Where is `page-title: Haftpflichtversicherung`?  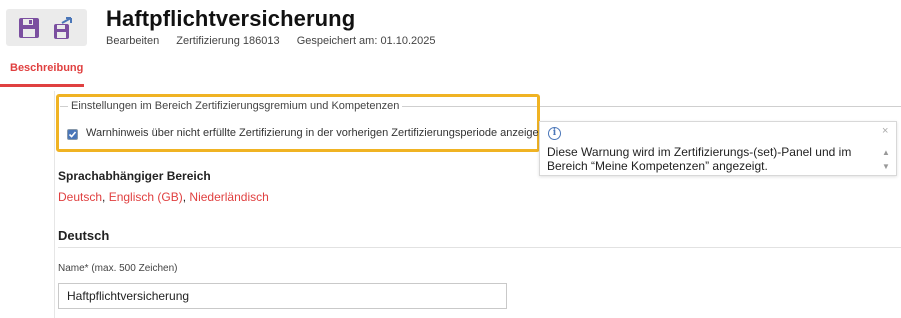 page-title: Haftpflichtversicherung is located at coordinates (231, 18).